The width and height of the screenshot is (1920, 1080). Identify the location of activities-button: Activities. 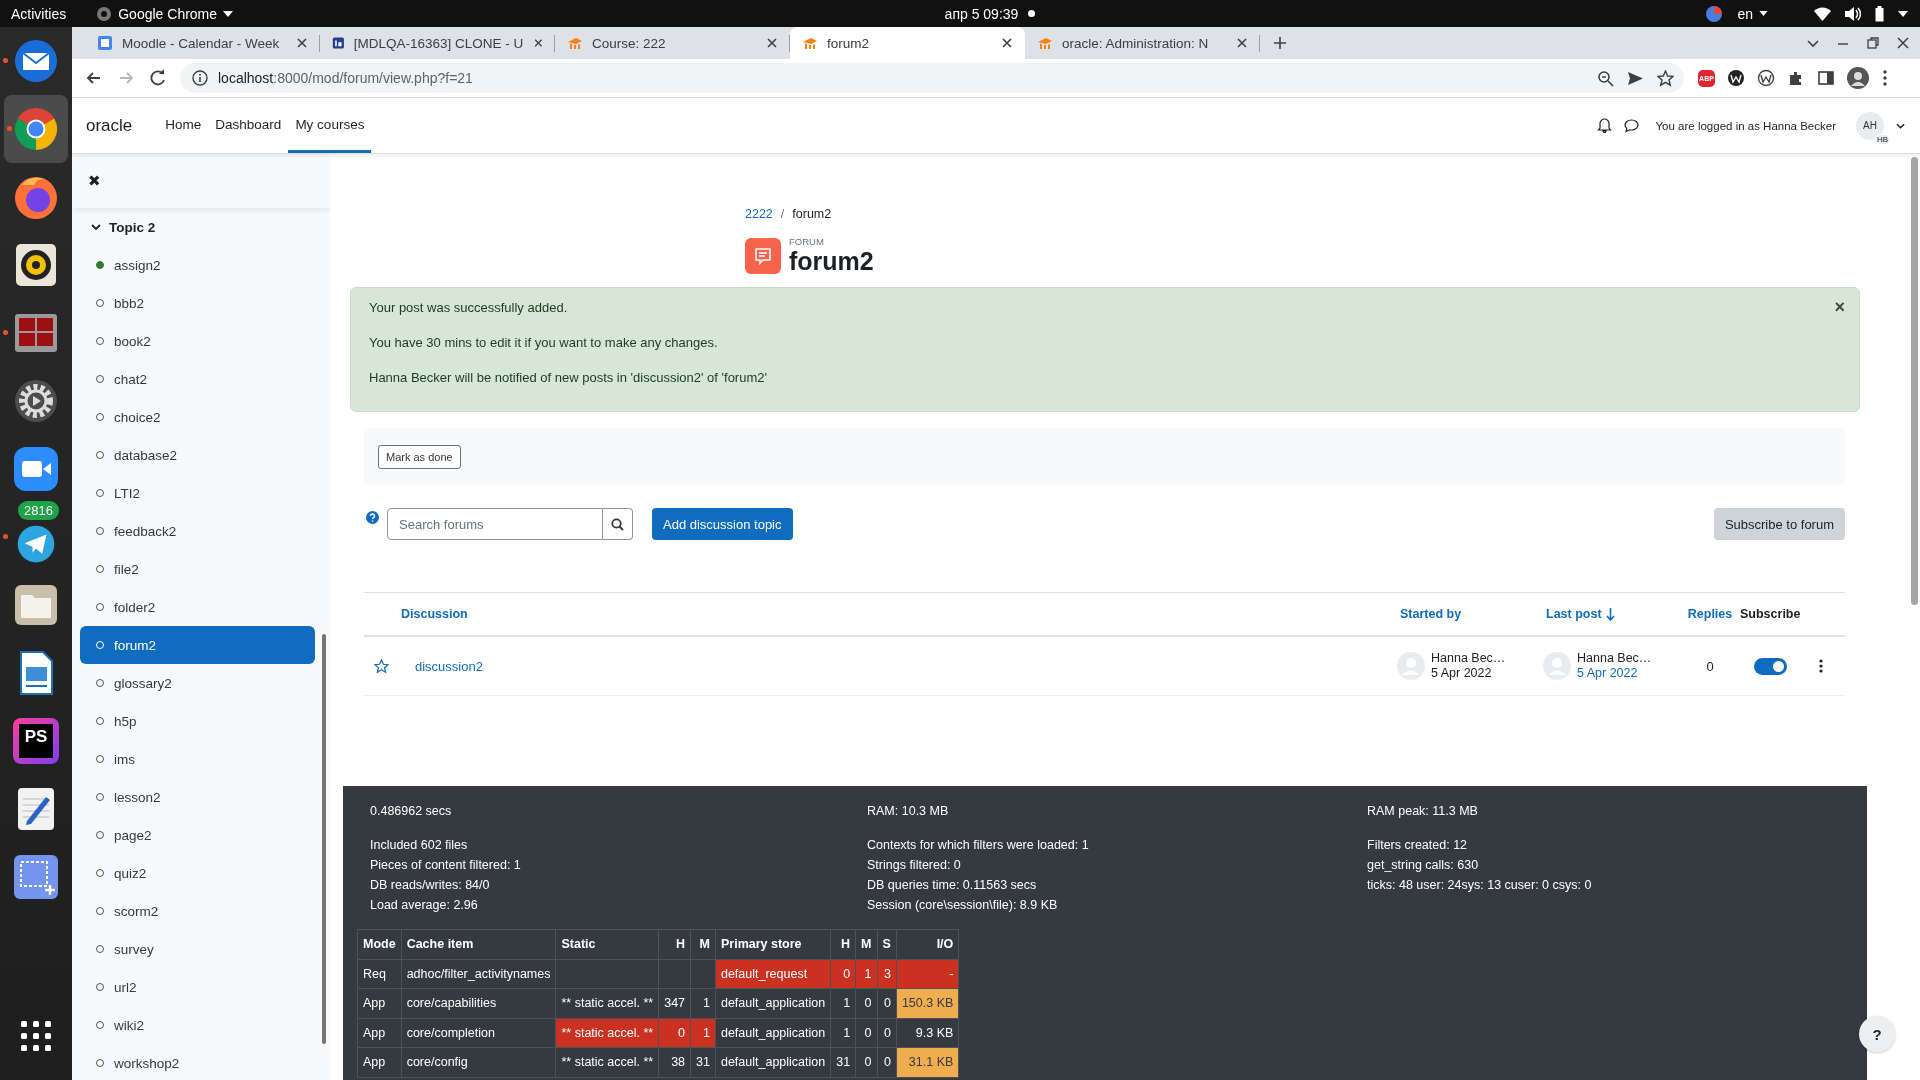
(39, 13).